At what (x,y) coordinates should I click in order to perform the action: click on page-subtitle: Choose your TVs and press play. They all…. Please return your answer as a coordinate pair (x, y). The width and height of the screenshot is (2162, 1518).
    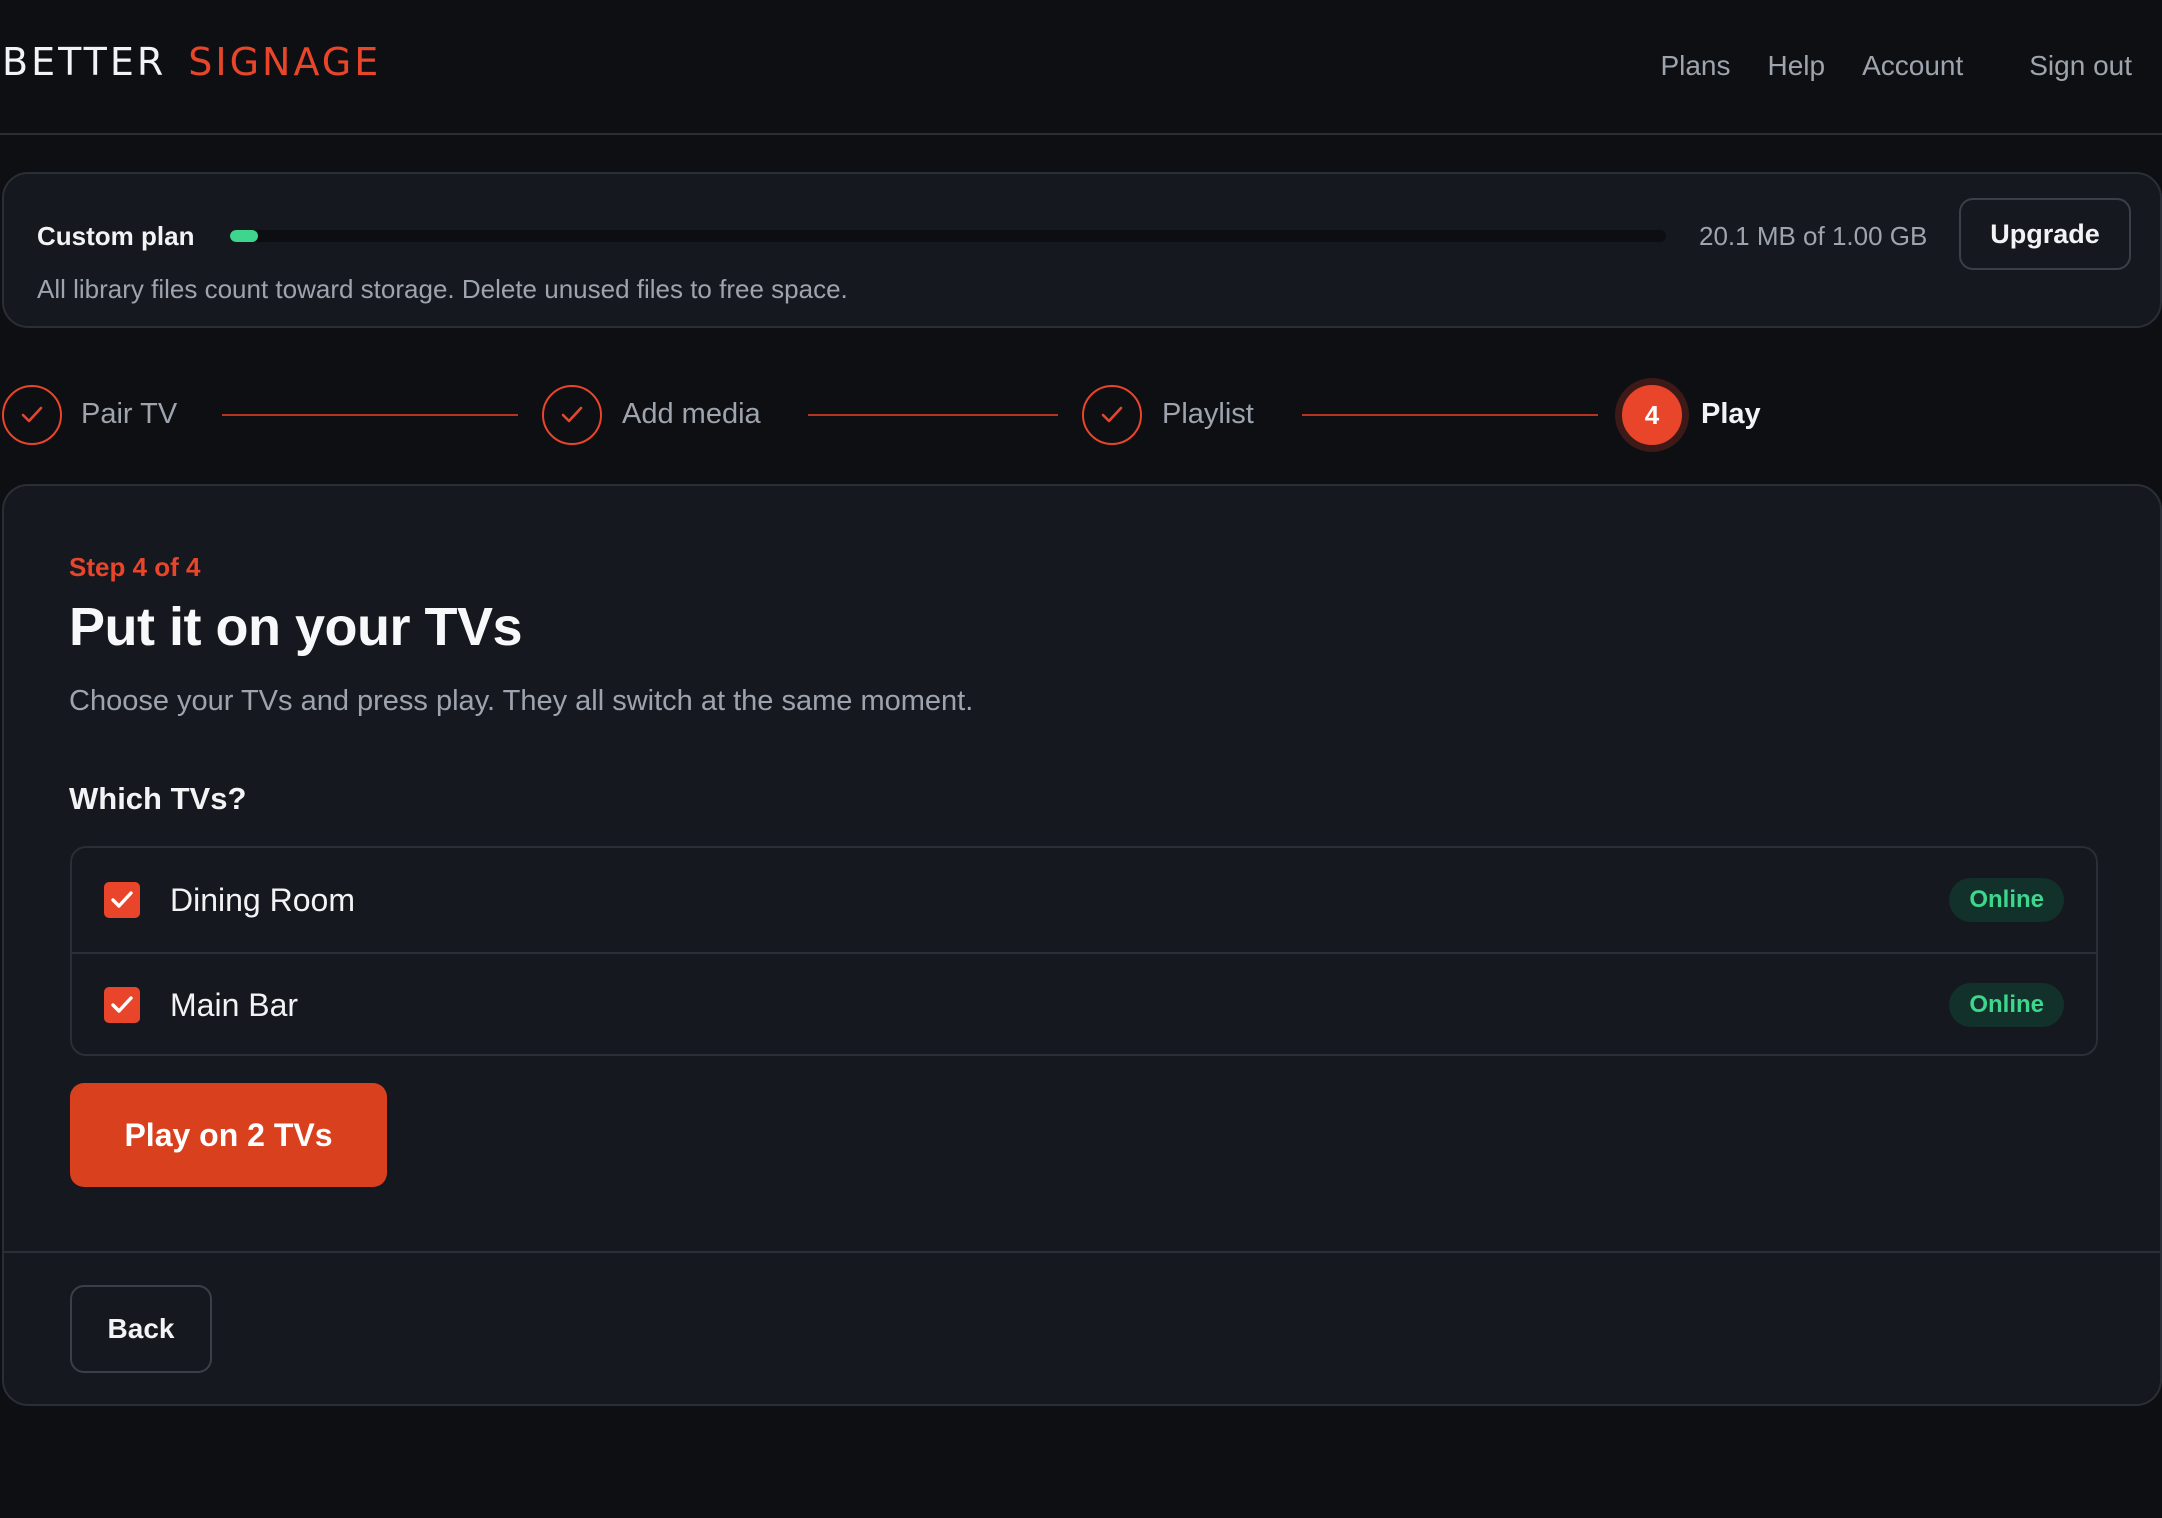
    Looking at the image, I should click on (521, 701).